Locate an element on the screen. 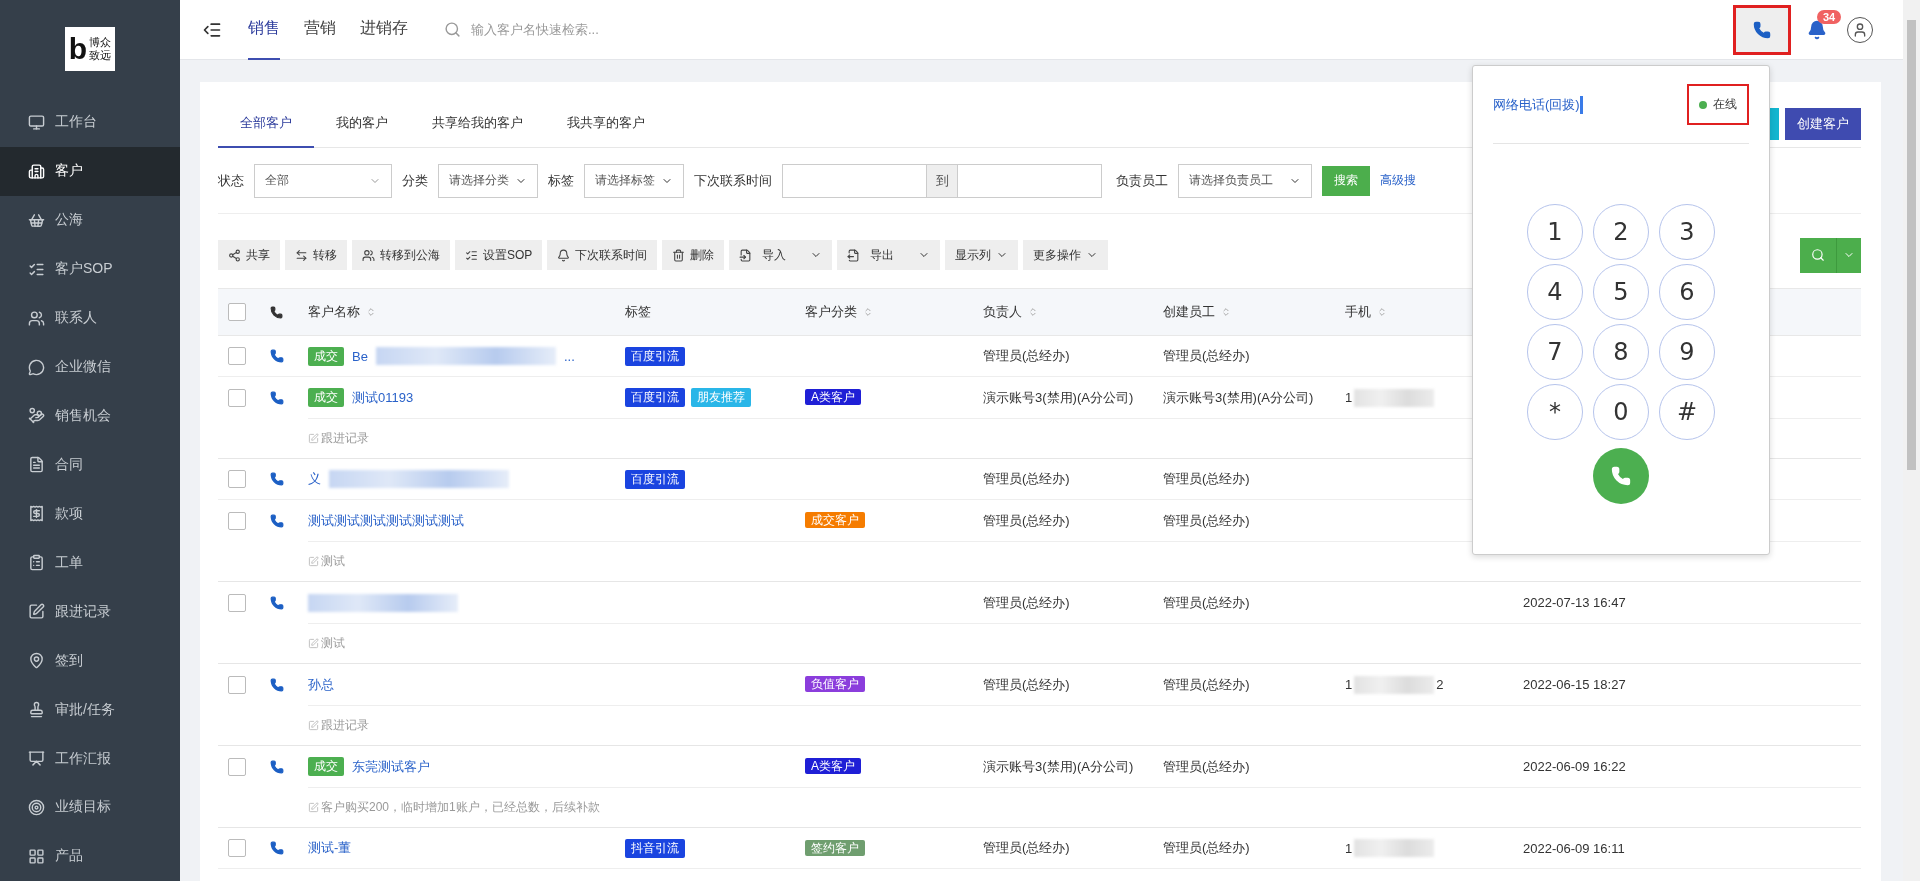 This screenshot has height=881, width=1920. sidebar-item: 款项 is located at coordinates (90, 514).